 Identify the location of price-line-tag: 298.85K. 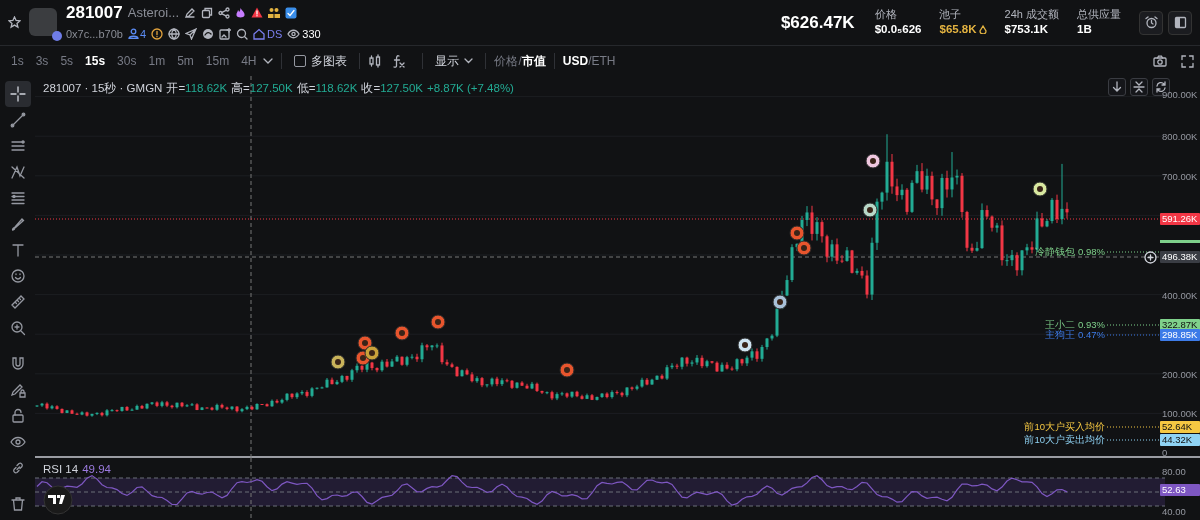
(1180, 335).